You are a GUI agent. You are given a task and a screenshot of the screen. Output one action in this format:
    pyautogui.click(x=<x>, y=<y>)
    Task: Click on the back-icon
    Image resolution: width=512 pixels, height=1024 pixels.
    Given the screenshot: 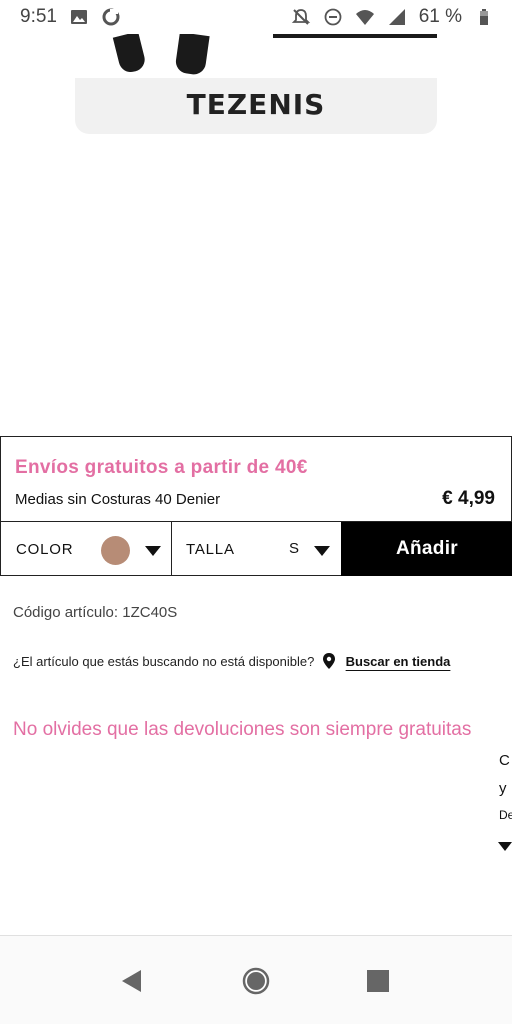 What is the action you would take?
    pyautogui.click(x=132, y=981)
    